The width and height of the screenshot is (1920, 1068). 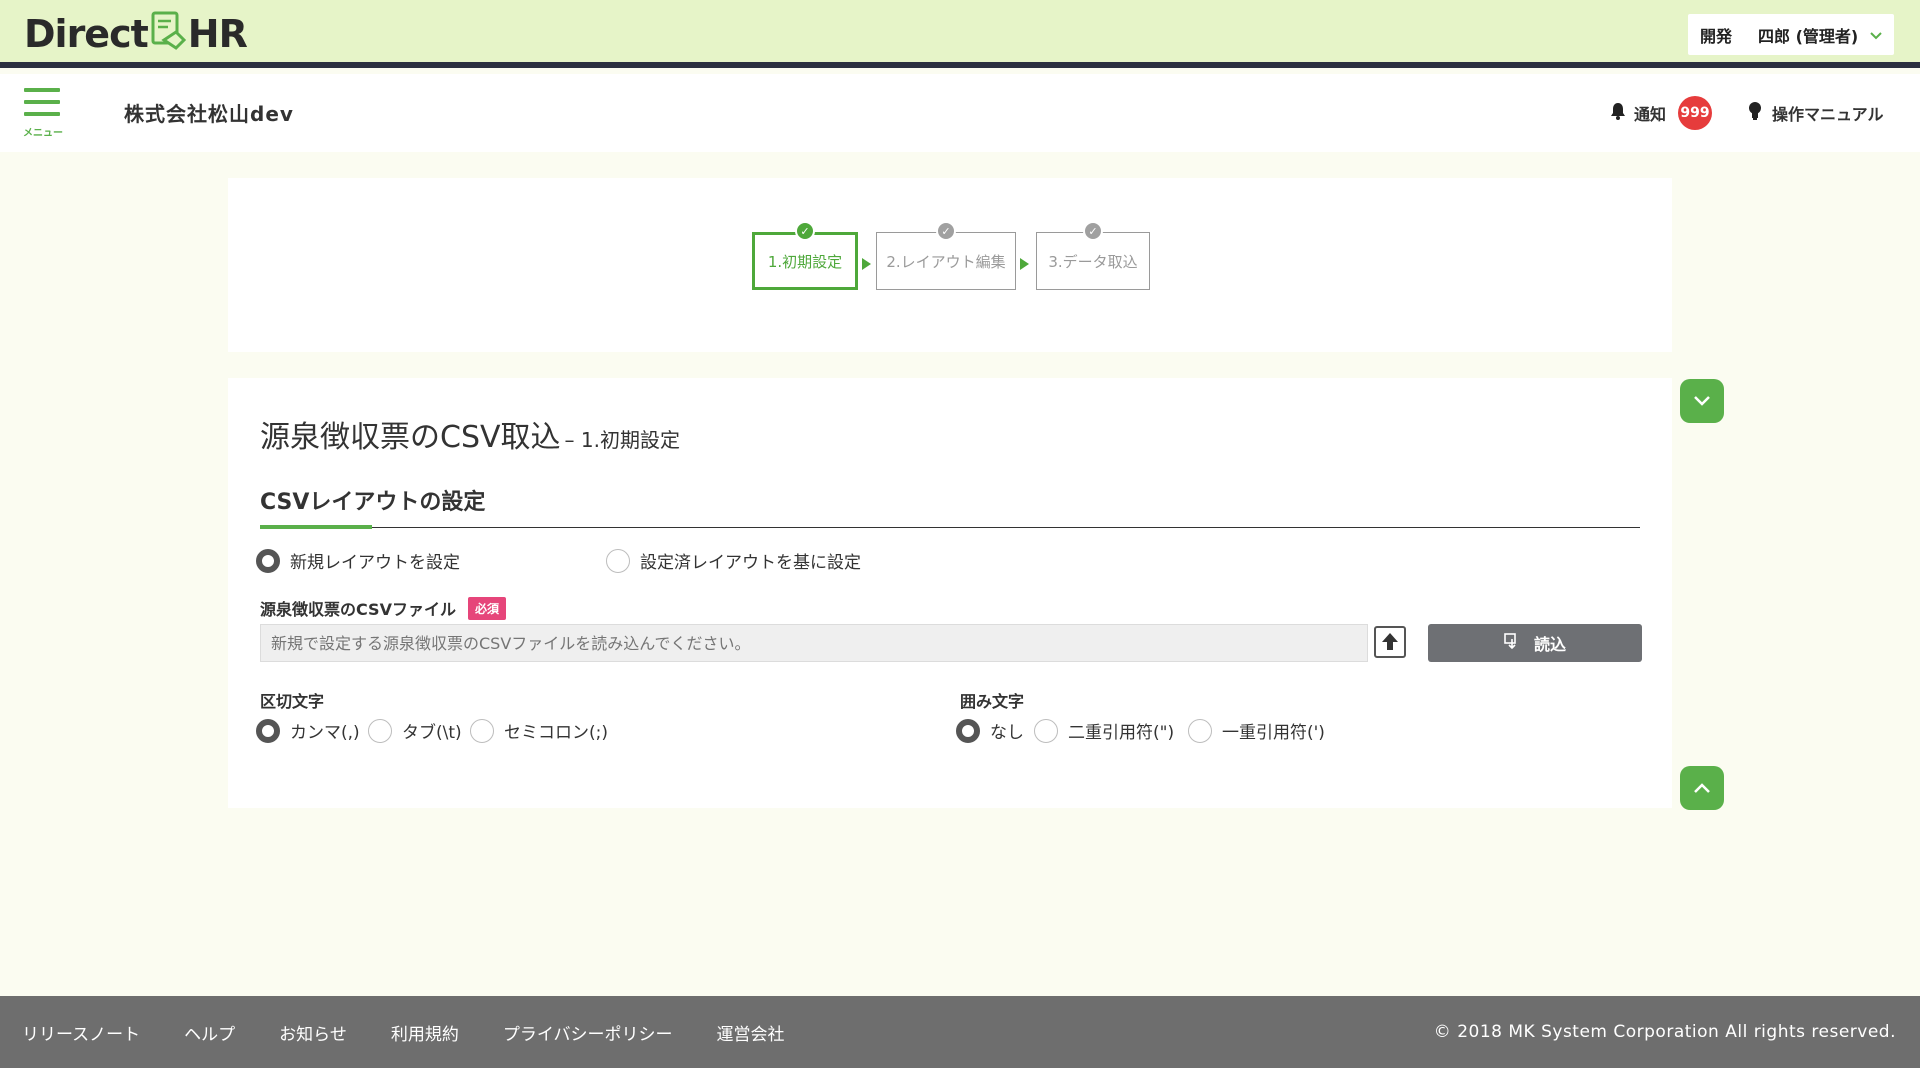 What do you see at coordinates (1273, 733) in the screenshot?
I see `radio-label: 一重引用符(')` at bounding box center [1273, 733].